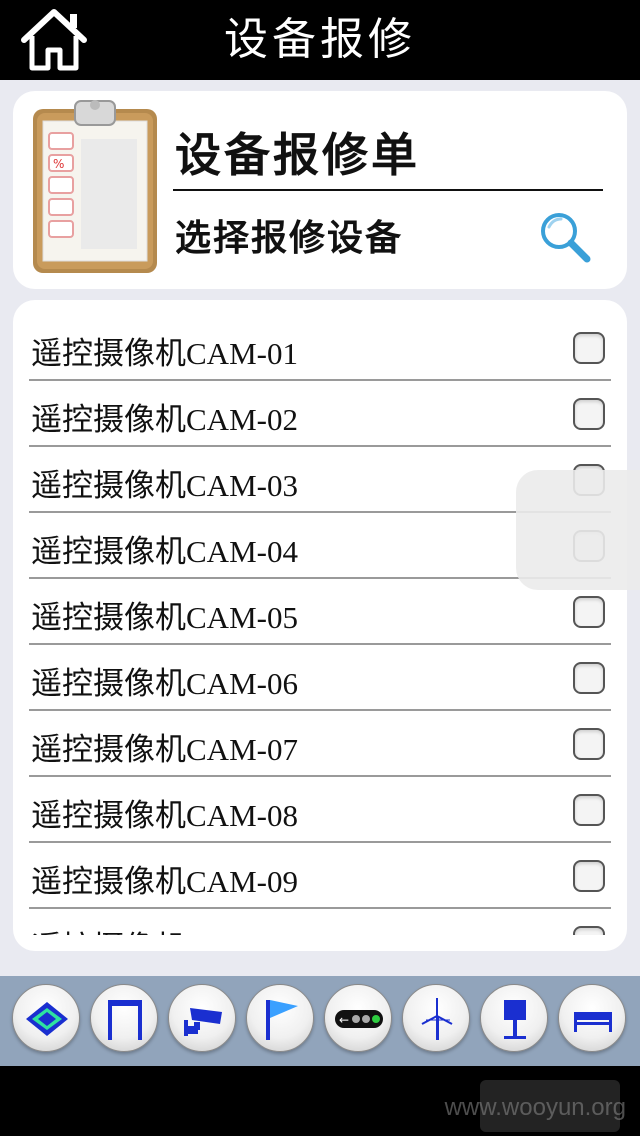 The image size is (640, 1136). What do you see at coordinates (320, 922) in the screenshot?
I see `device-list-item: 遥控摄像机CAM-10` at bounding box center [320, 922].